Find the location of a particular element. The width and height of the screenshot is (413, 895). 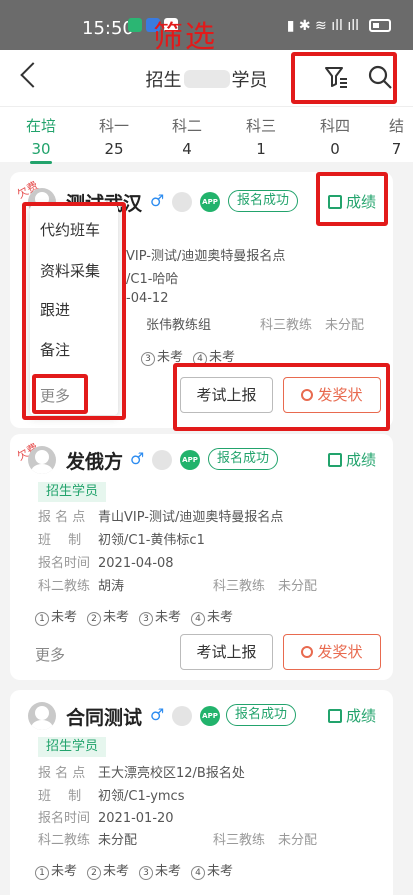

info-row: 报 名 点王大漂亮校区12/B报名处 is located at coordinates (141, 773).